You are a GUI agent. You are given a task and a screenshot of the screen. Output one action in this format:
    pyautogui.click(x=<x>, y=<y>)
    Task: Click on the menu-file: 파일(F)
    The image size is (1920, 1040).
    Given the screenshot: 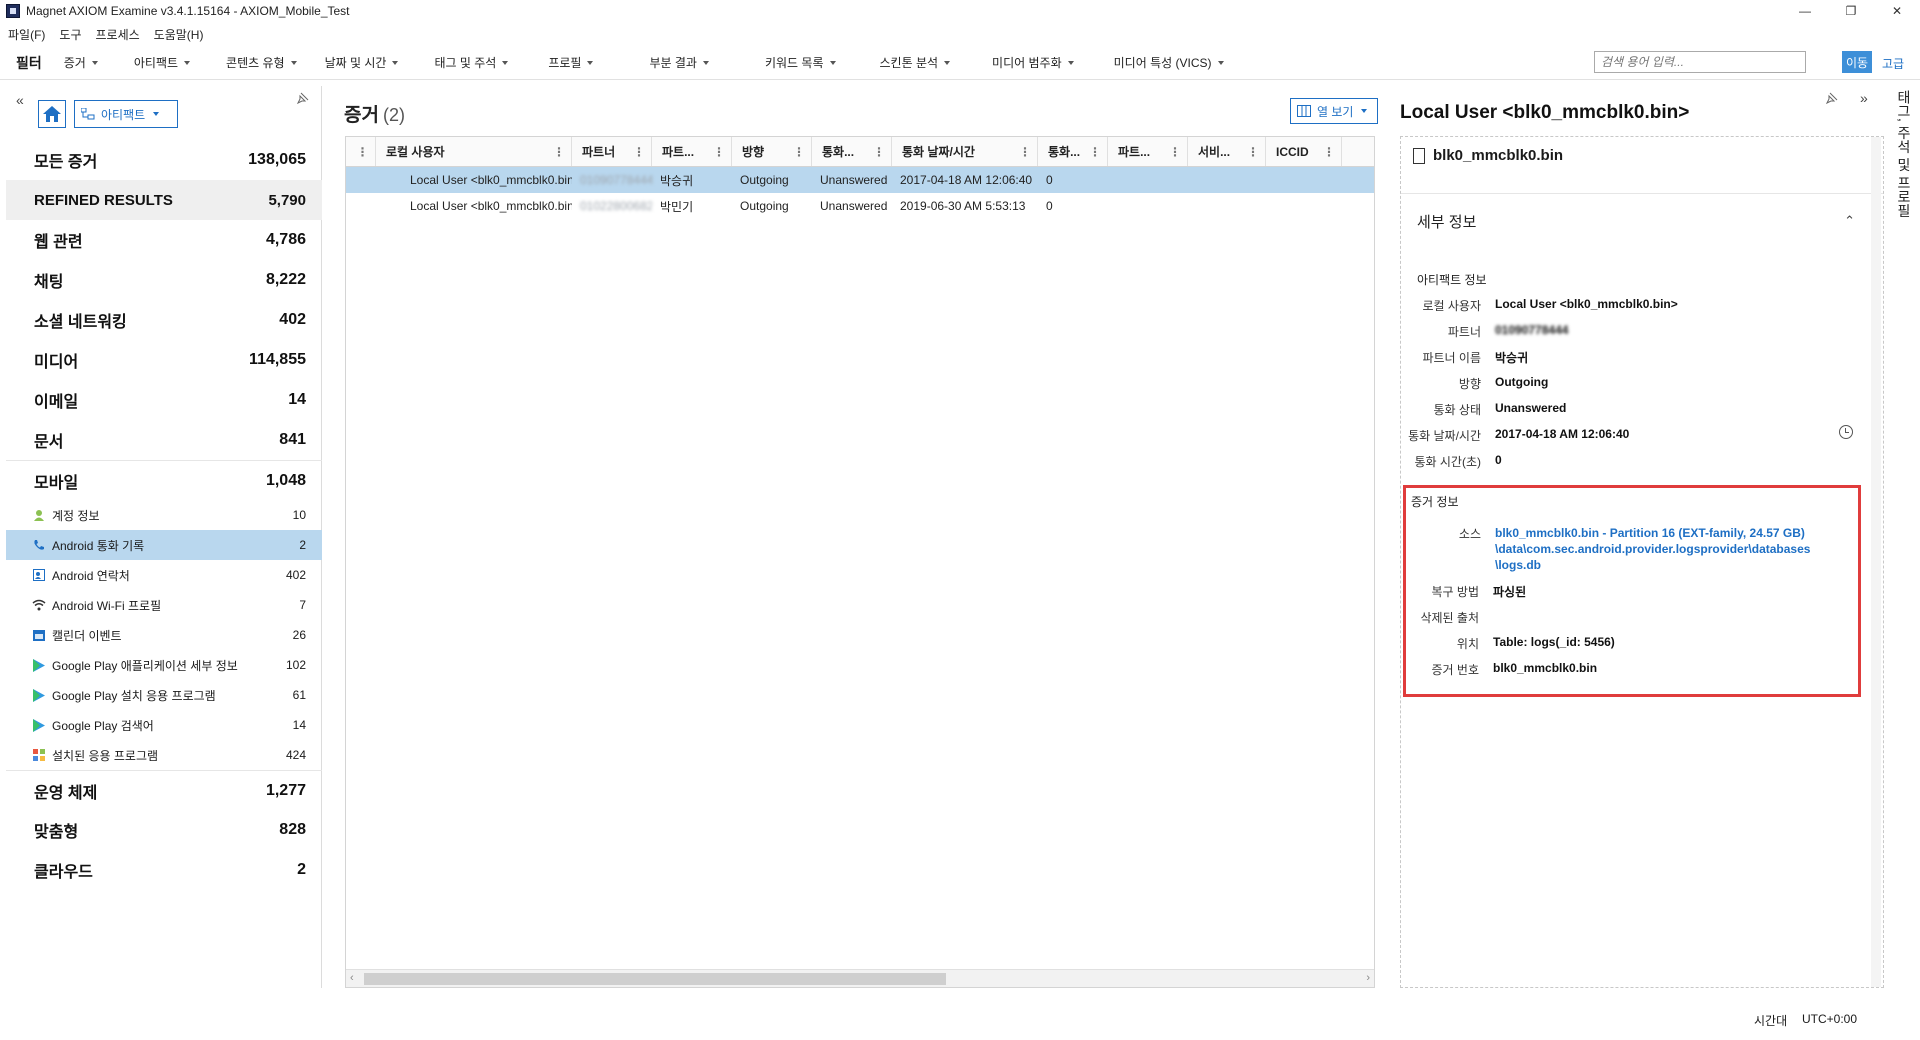 What is the action you would take?
    pyautogui.click(x=26, y=34)
    